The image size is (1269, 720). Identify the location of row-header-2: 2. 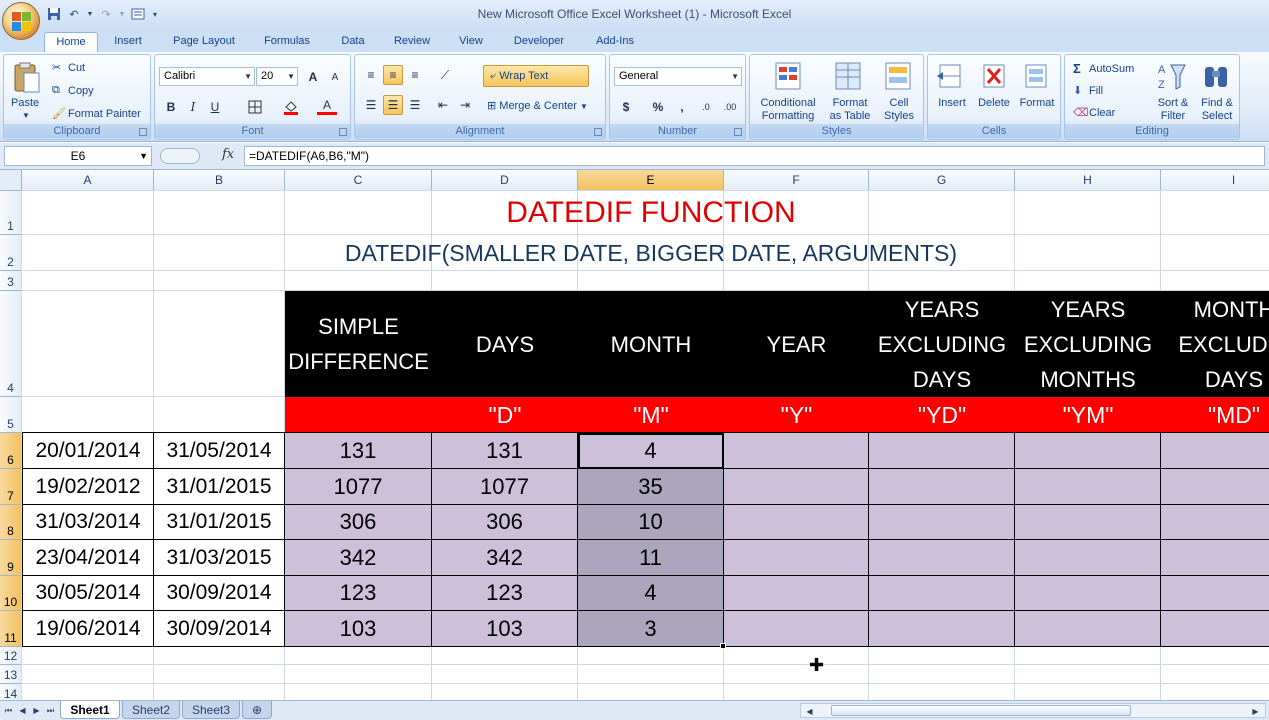
(11, 253).